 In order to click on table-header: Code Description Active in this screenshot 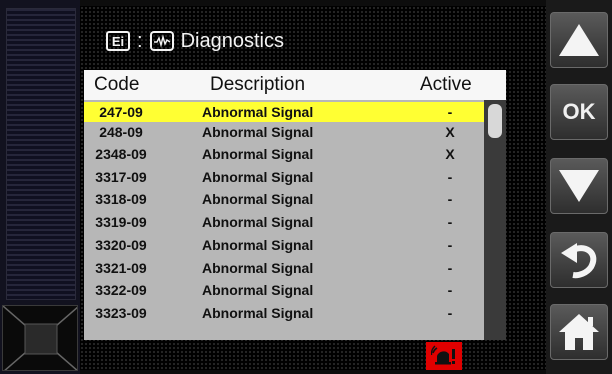, I will do `click(295, 85)`.